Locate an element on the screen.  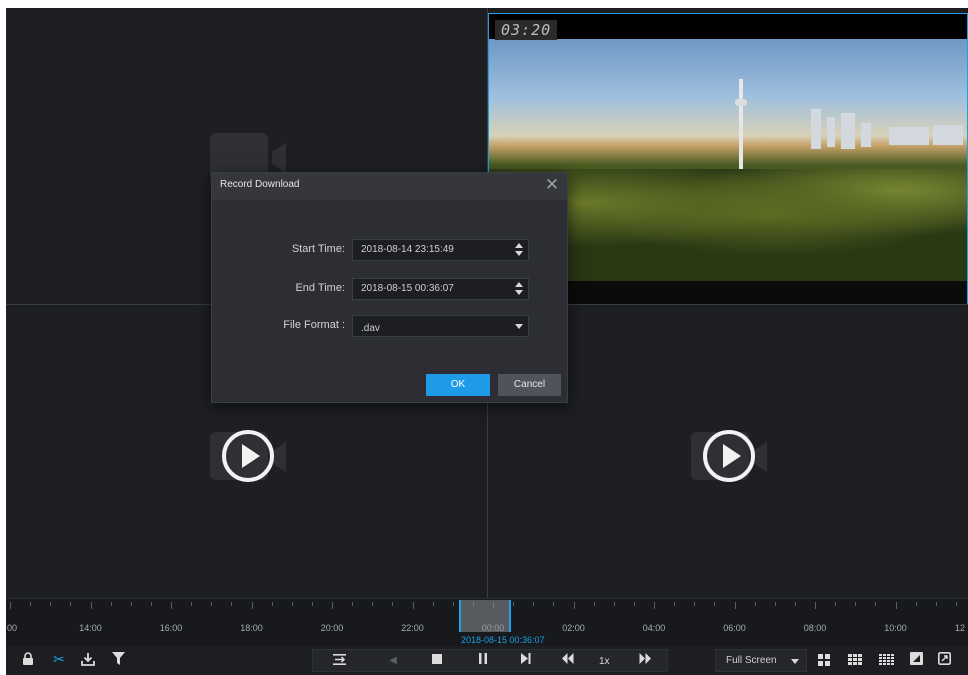
lock-icon is located at coordinates (28, 660).